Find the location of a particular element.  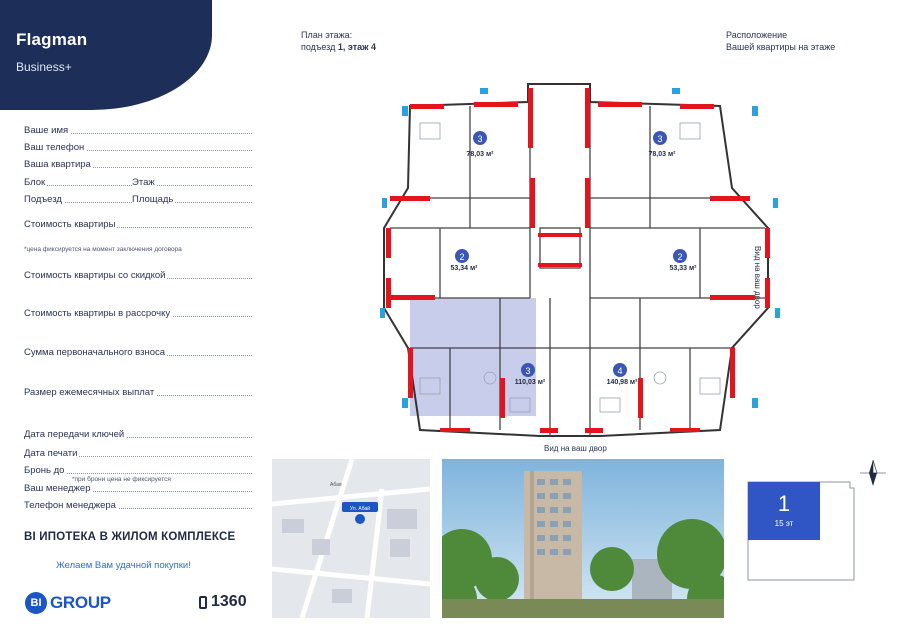

form-price-installment: Стоимость квартиры в рассрочку is located at coordinates (138, 313).